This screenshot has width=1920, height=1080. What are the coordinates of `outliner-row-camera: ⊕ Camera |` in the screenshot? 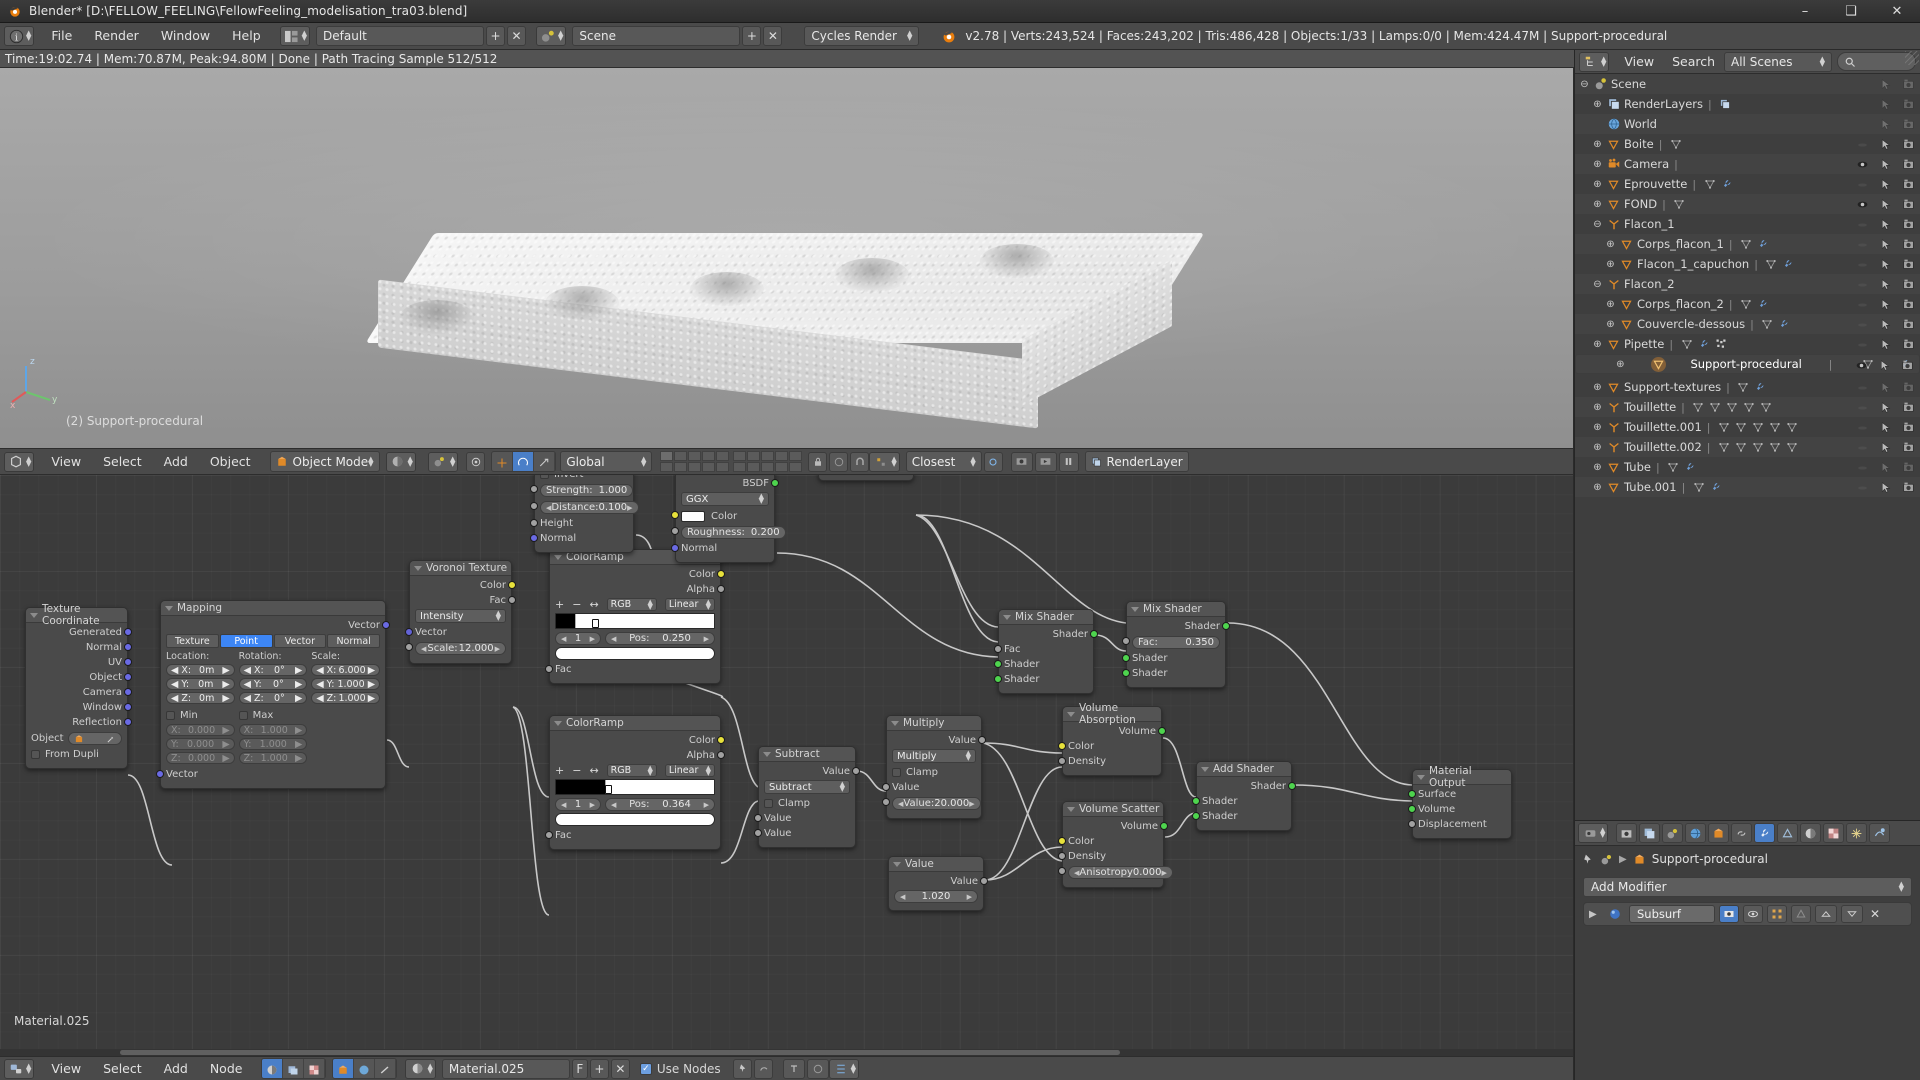 It's located at (1747, 164).